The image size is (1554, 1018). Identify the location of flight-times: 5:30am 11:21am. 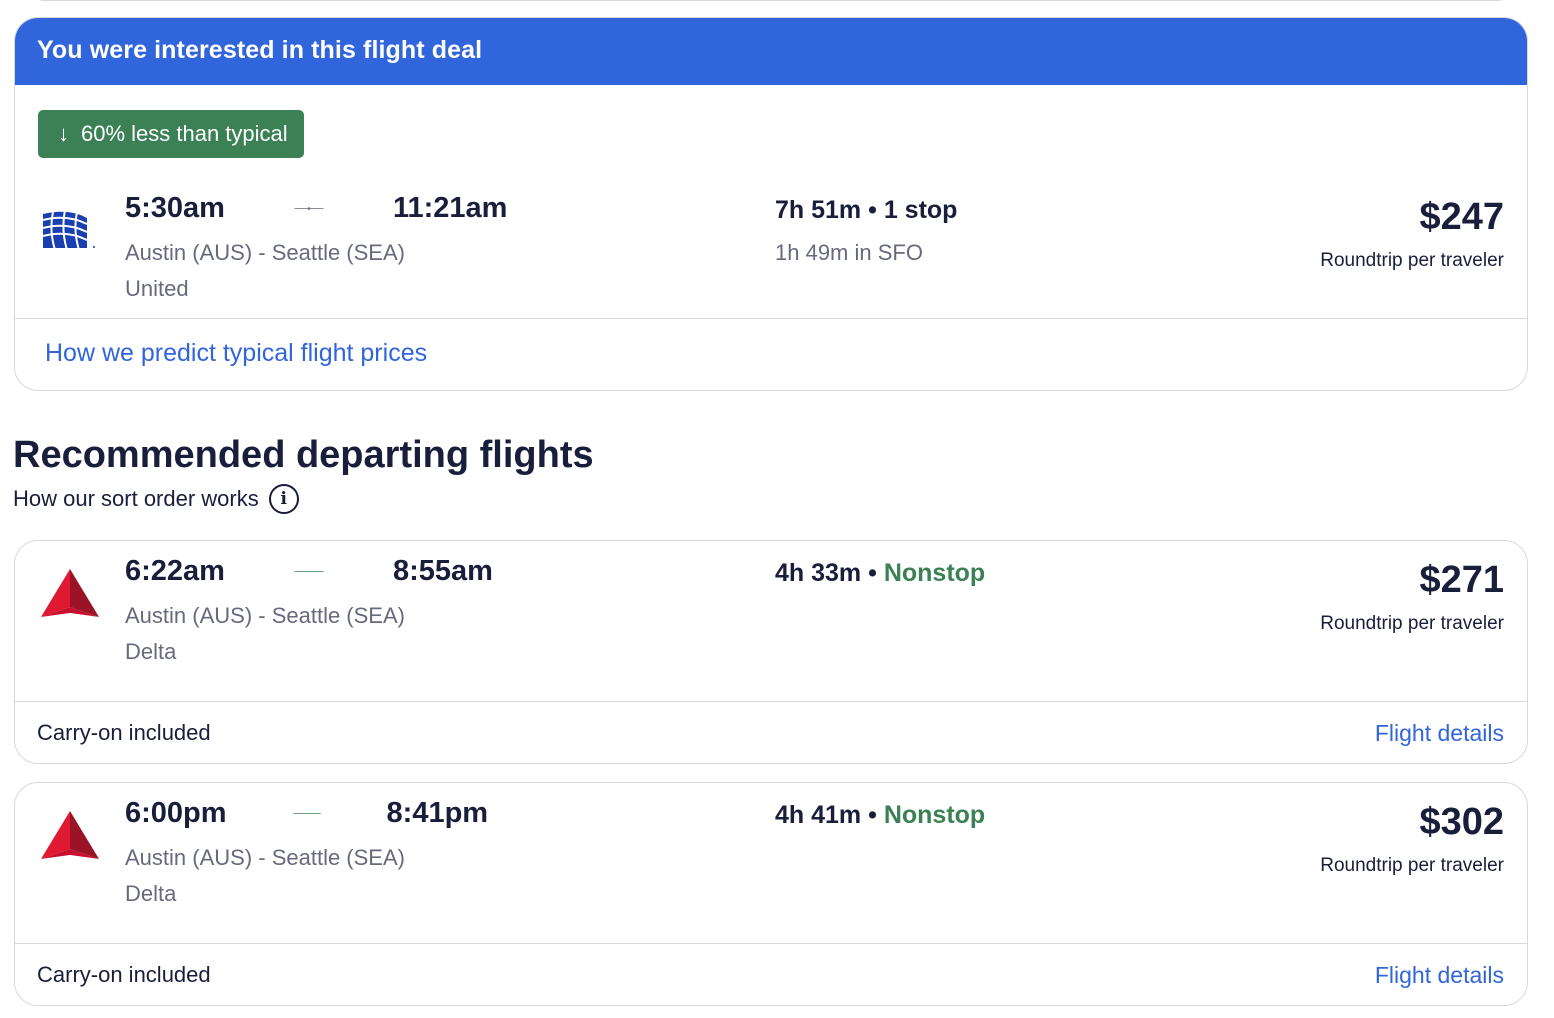
(316, 208).